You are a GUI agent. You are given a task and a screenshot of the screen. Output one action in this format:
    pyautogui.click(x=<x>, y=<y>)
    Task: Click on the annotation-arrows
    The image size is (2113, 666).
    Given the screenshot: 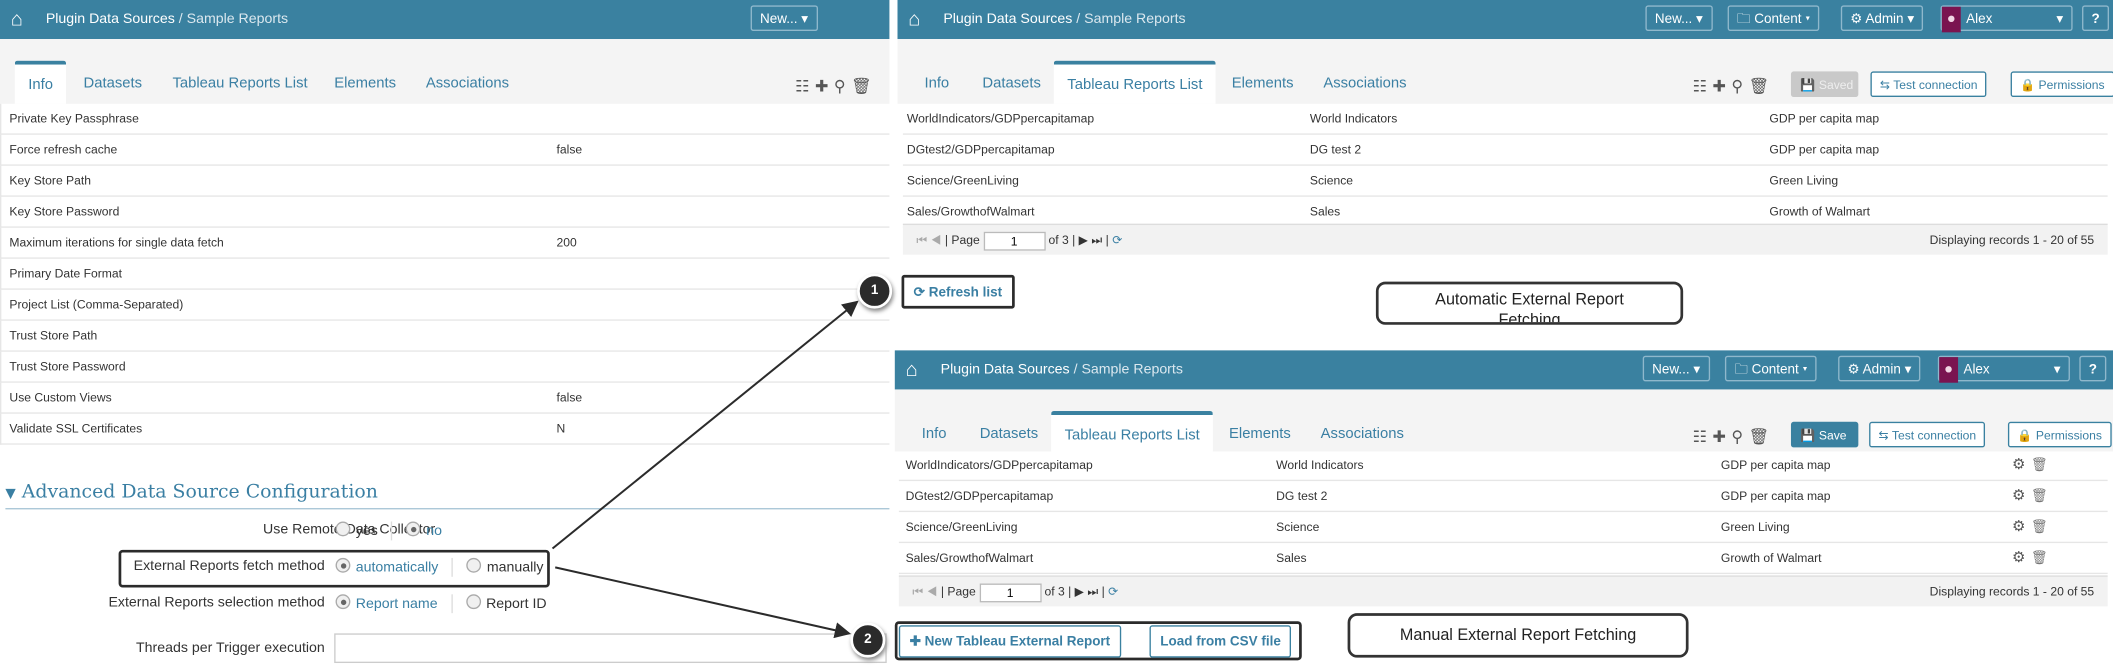 What is the action you would take?
    pyautogui.click(x=705, y=469)
    